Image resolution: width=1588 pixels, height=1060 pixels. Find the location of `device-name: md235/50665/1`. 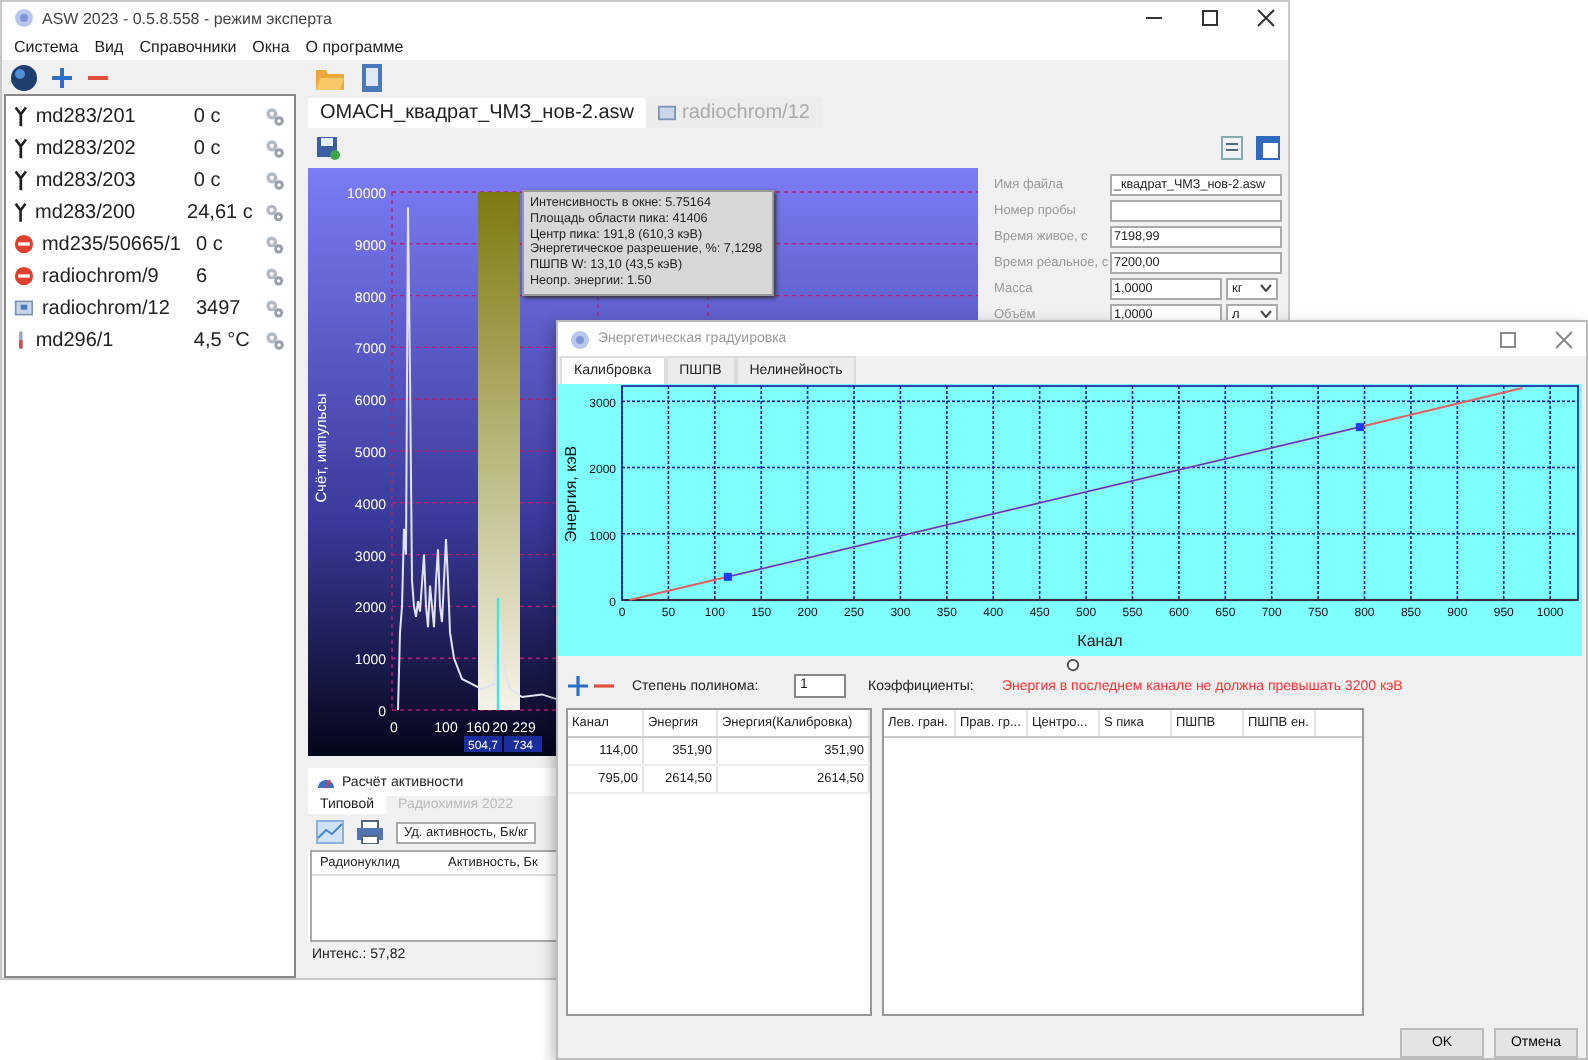

device-name: md235/50665/1 is located at coordinates (114, 244).